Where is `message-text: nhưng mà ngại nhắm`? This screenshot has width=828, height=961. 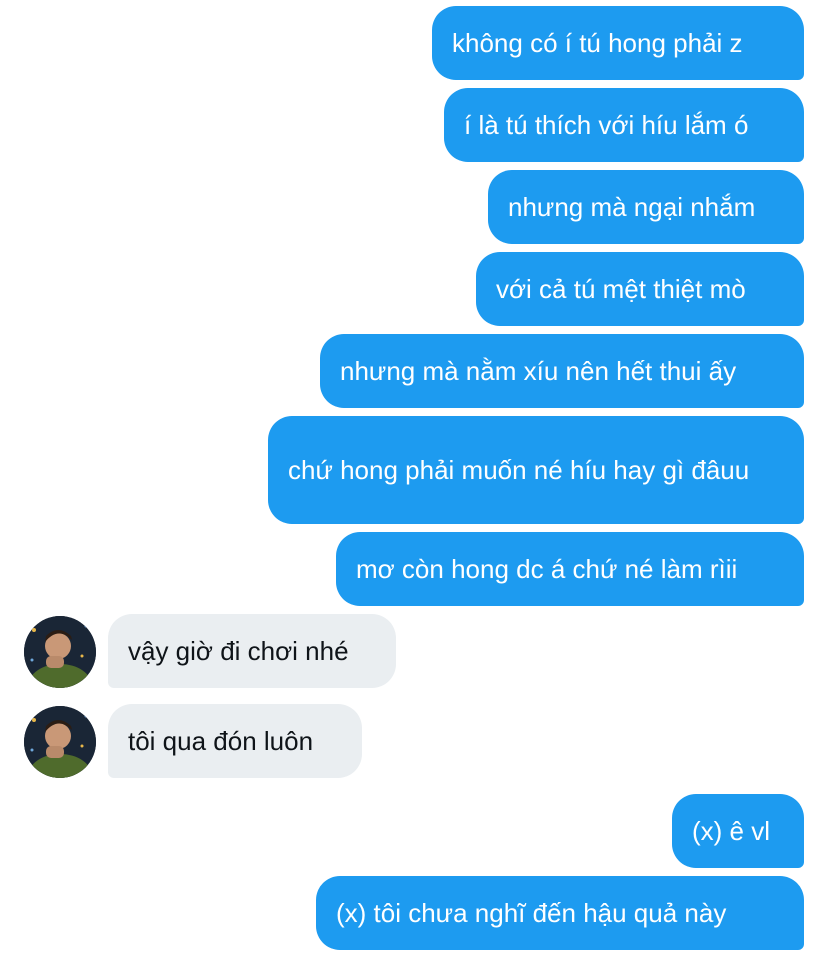 message-text: nhưng mà ngại nhắm is located at coordinates (632, 207).